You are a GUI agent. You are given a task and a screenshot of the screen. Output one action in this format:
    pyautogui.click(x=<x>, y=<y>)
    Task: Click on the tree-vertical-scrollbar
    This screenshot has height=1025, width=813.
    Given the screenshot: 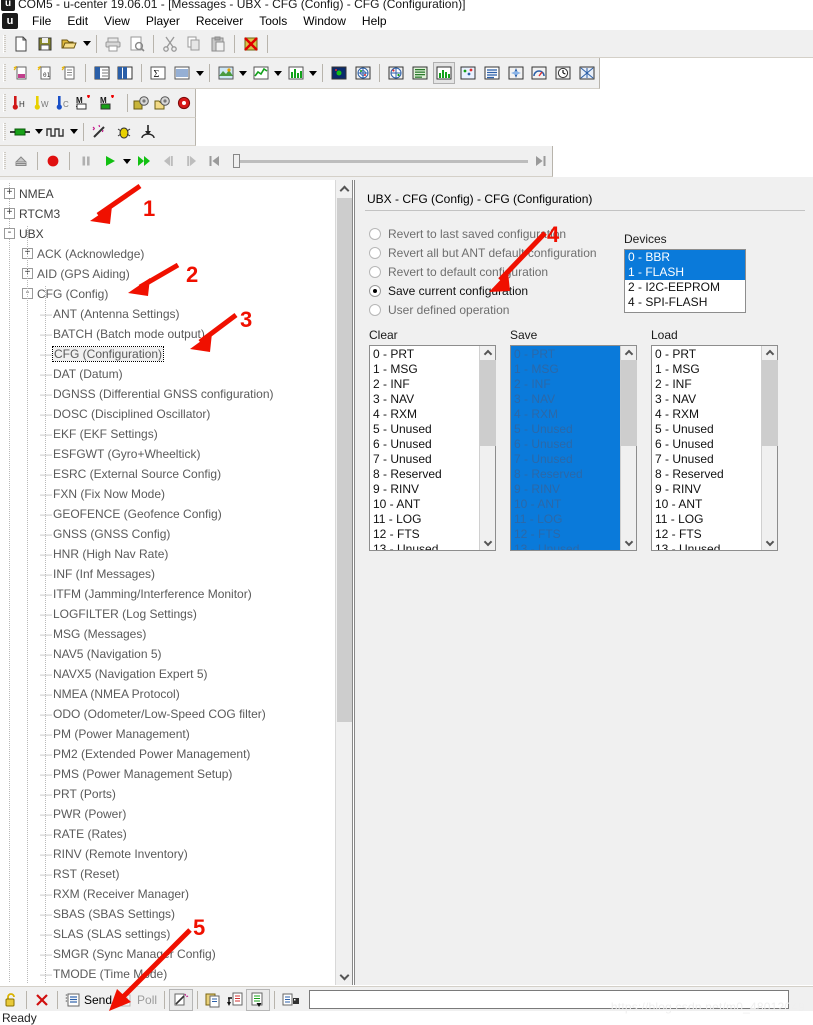 What is the action you would take?
    pyautogui.click(x=343, y=582)
    